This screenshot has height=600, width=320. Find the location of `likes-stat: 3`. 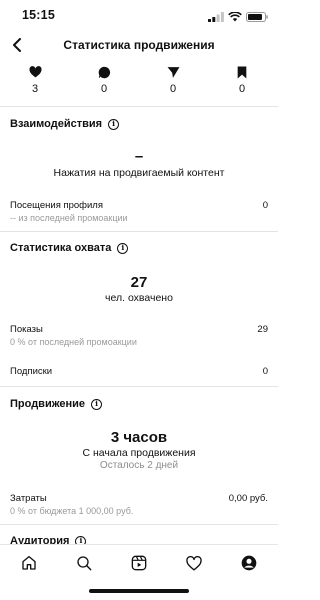

likes-stat: 3 is located at coordinates (35, 79).